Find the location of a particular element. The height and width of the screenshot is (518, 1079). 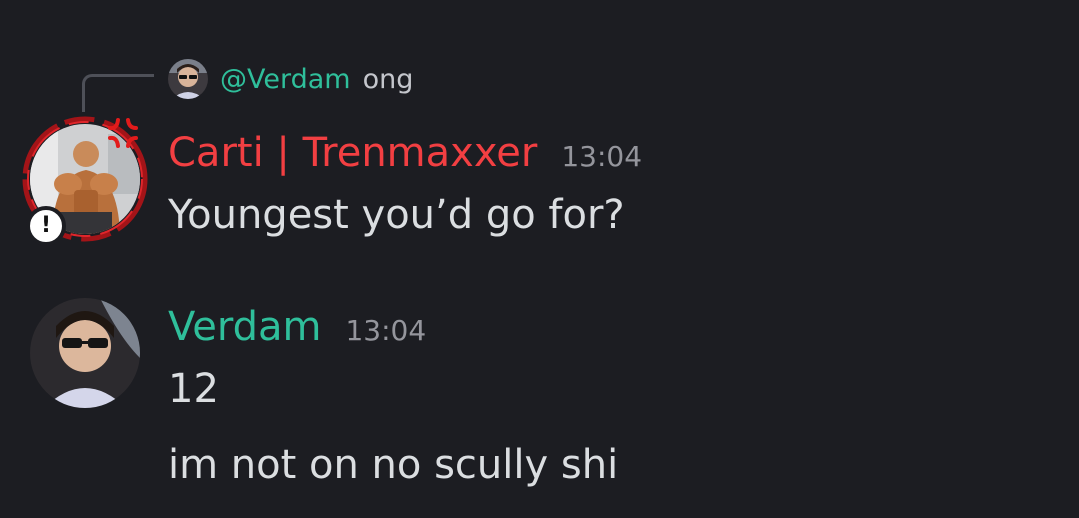

reply-author: @Verdam is located at coordinates (285, 79).